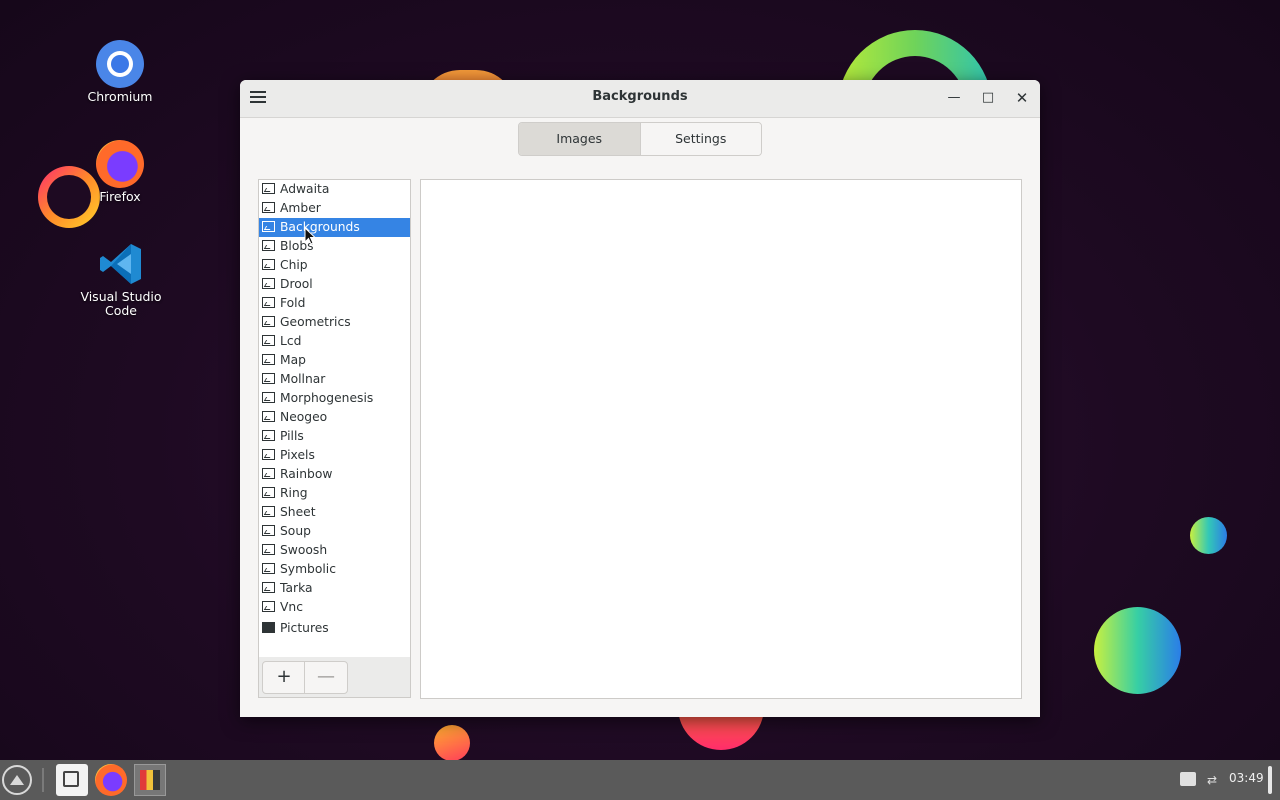 The height and width of the screenshot is (800, 1280). I want to click on list-item-pictures: Pictures, so click(334, 628).